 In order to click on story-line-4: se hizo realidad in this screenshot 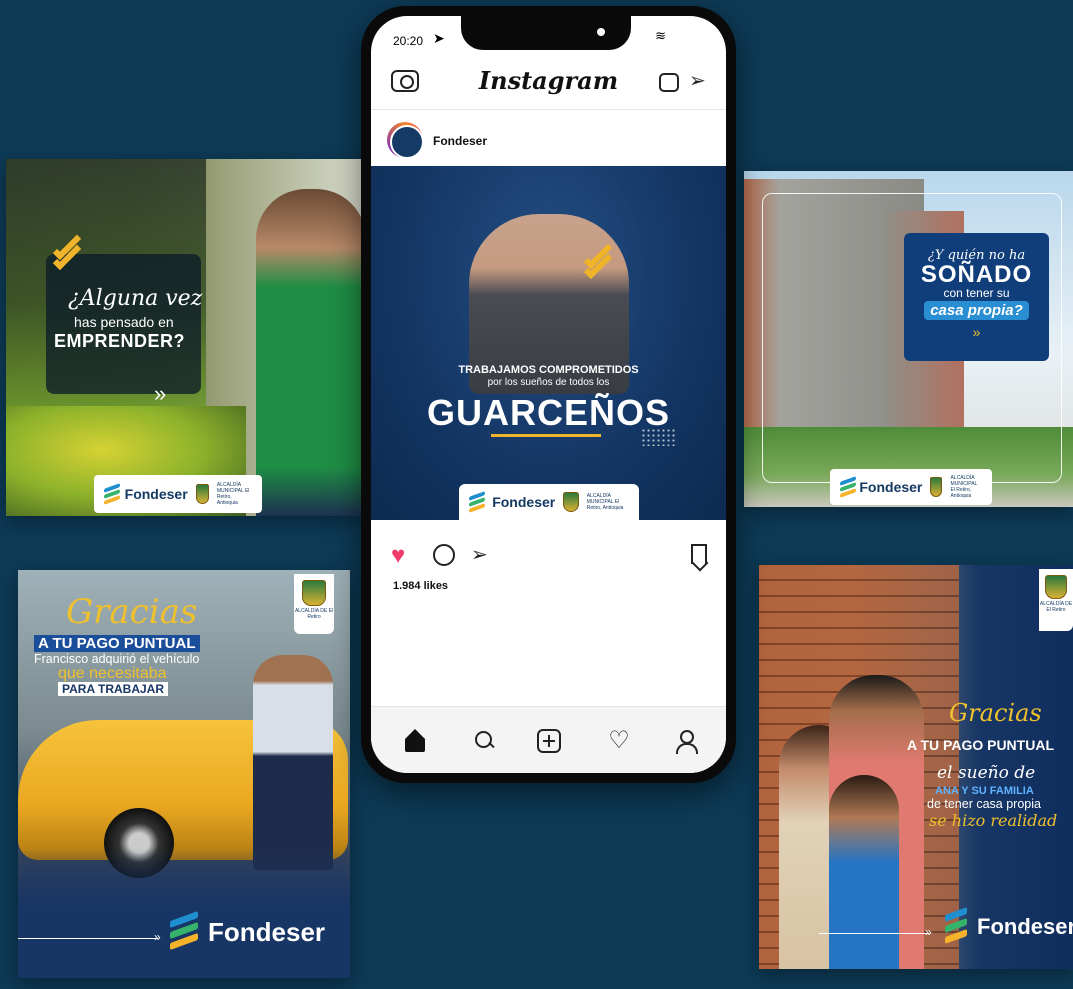, I will do `click(993, 820)`.